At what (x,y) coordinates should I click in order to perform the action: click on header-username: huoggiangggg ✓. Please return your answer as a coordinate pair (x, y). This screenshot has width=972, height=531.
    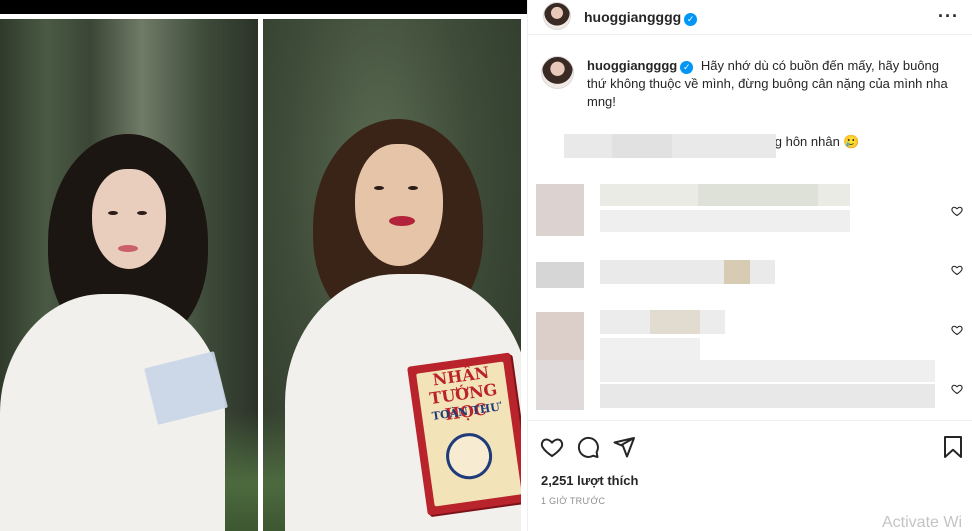
    Looking at the image, I should click on (641, 17).